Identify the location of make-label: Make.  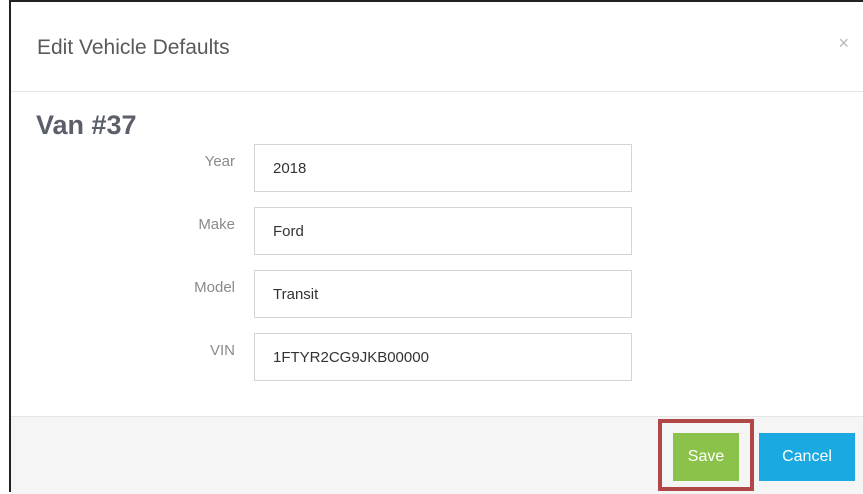
(216, 224).